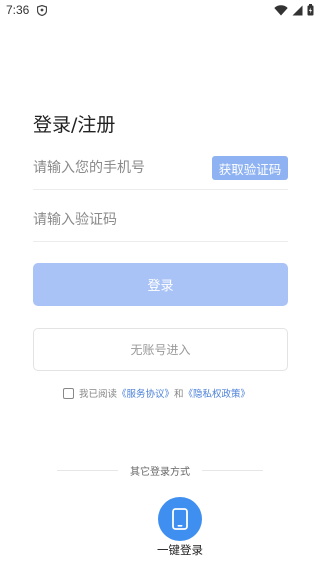  I want to click on shield-icon, so click(42, 10).